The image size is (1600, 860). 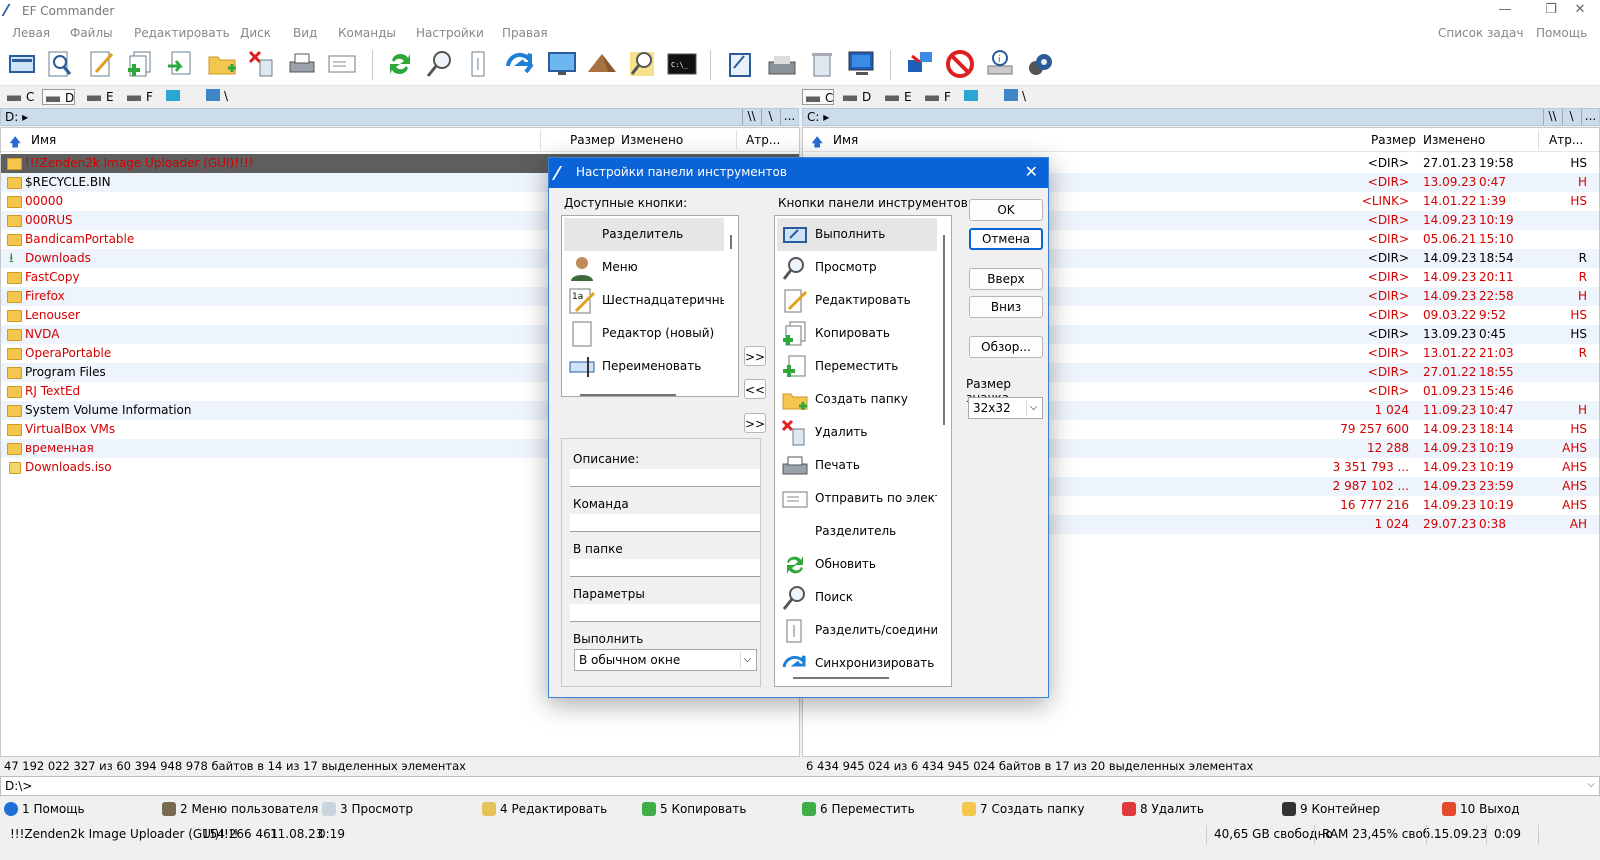 I want to click on fkey-view: 3 Просмотр, so click(x=367, y=809).